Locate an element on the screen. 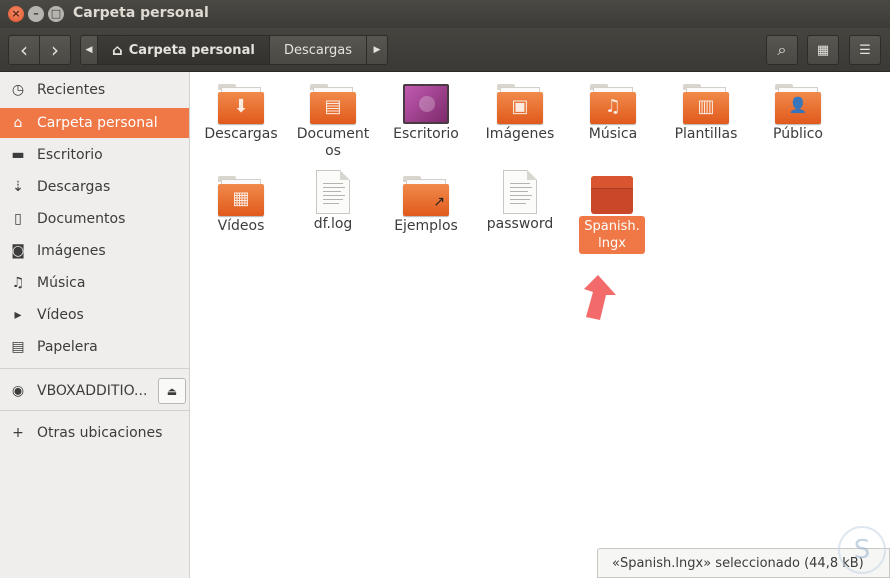  sidebar-item-descargas: ⇣ Descargas is located at coordinates (94, 187).